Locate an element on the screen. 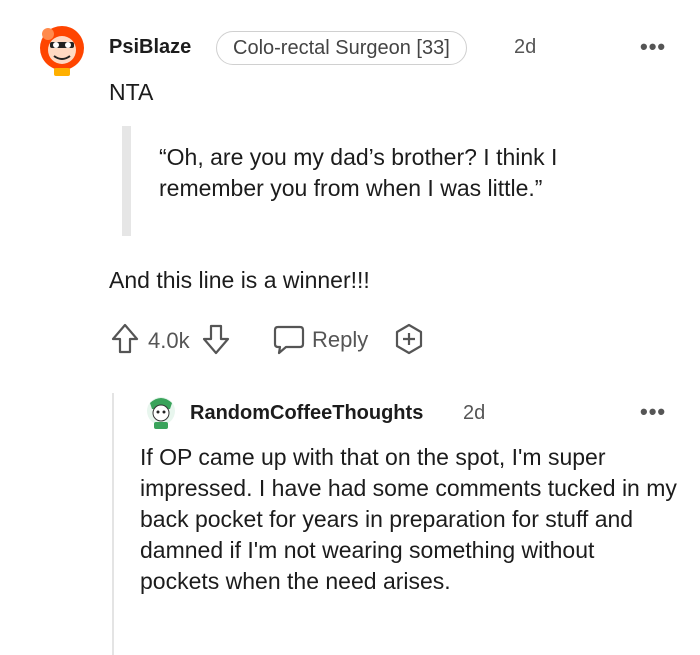 The image size is (700, 655). upvote-icon is located at coordinates (125, 339).